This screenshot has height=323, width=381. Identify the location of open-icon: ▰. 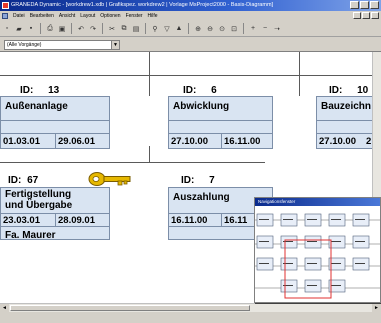
(19, 29).